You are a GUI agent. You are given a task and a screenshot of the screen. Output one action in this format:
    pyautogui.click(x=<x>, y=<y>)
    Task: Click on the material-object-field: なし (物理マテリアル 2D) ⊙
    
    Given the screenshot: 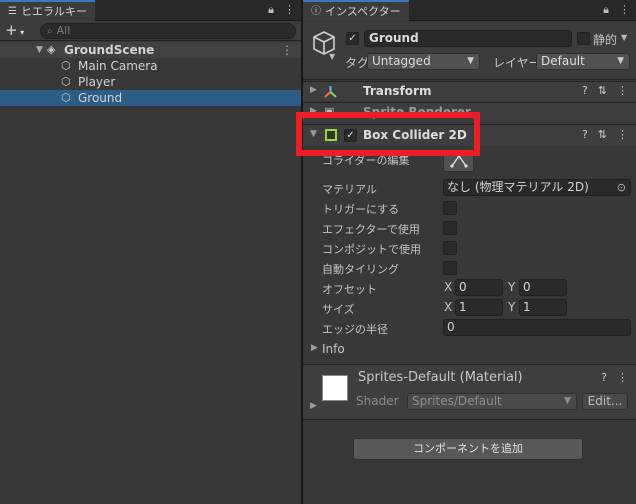 What is the action you would take?
    pyautogui.click(x=537, y=187)
    